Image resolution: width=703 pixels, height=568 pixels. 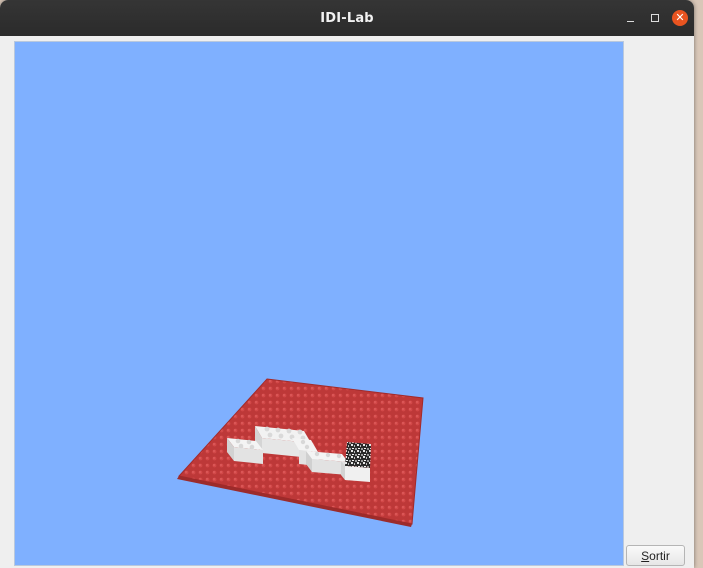 I want to click on window-title: IDI-Lab, so click(x=347, y=18).